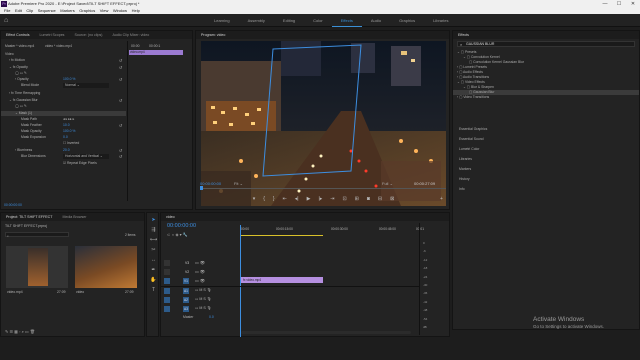 This screenshot has height=360, width=640. I want to click on ec-row-motion: › fx Motion, so click(17, 60).